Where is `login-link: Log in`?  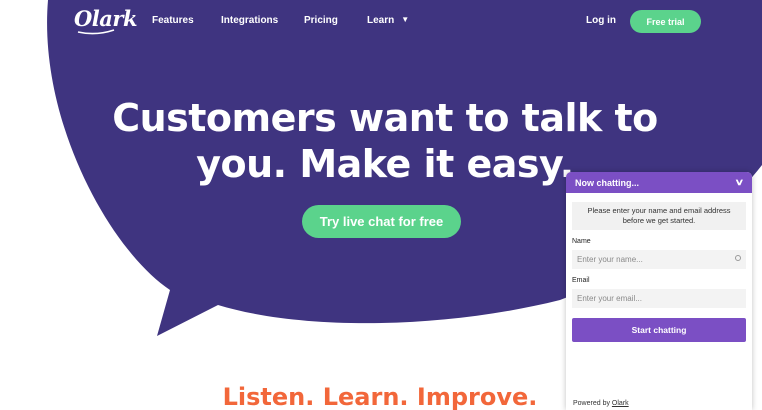
login-link: Log in is located at coordinates (601, 20).